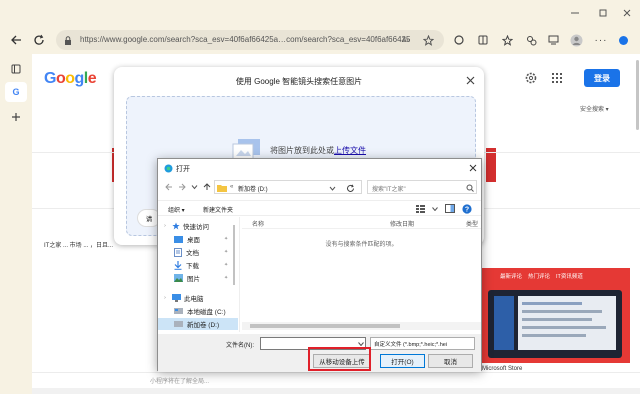 This screenshot has height=394, width=640. Describe the element at coordinates (198, 226) in the screenshot. I see `nav-quick-access: › 快速访问` at that location.